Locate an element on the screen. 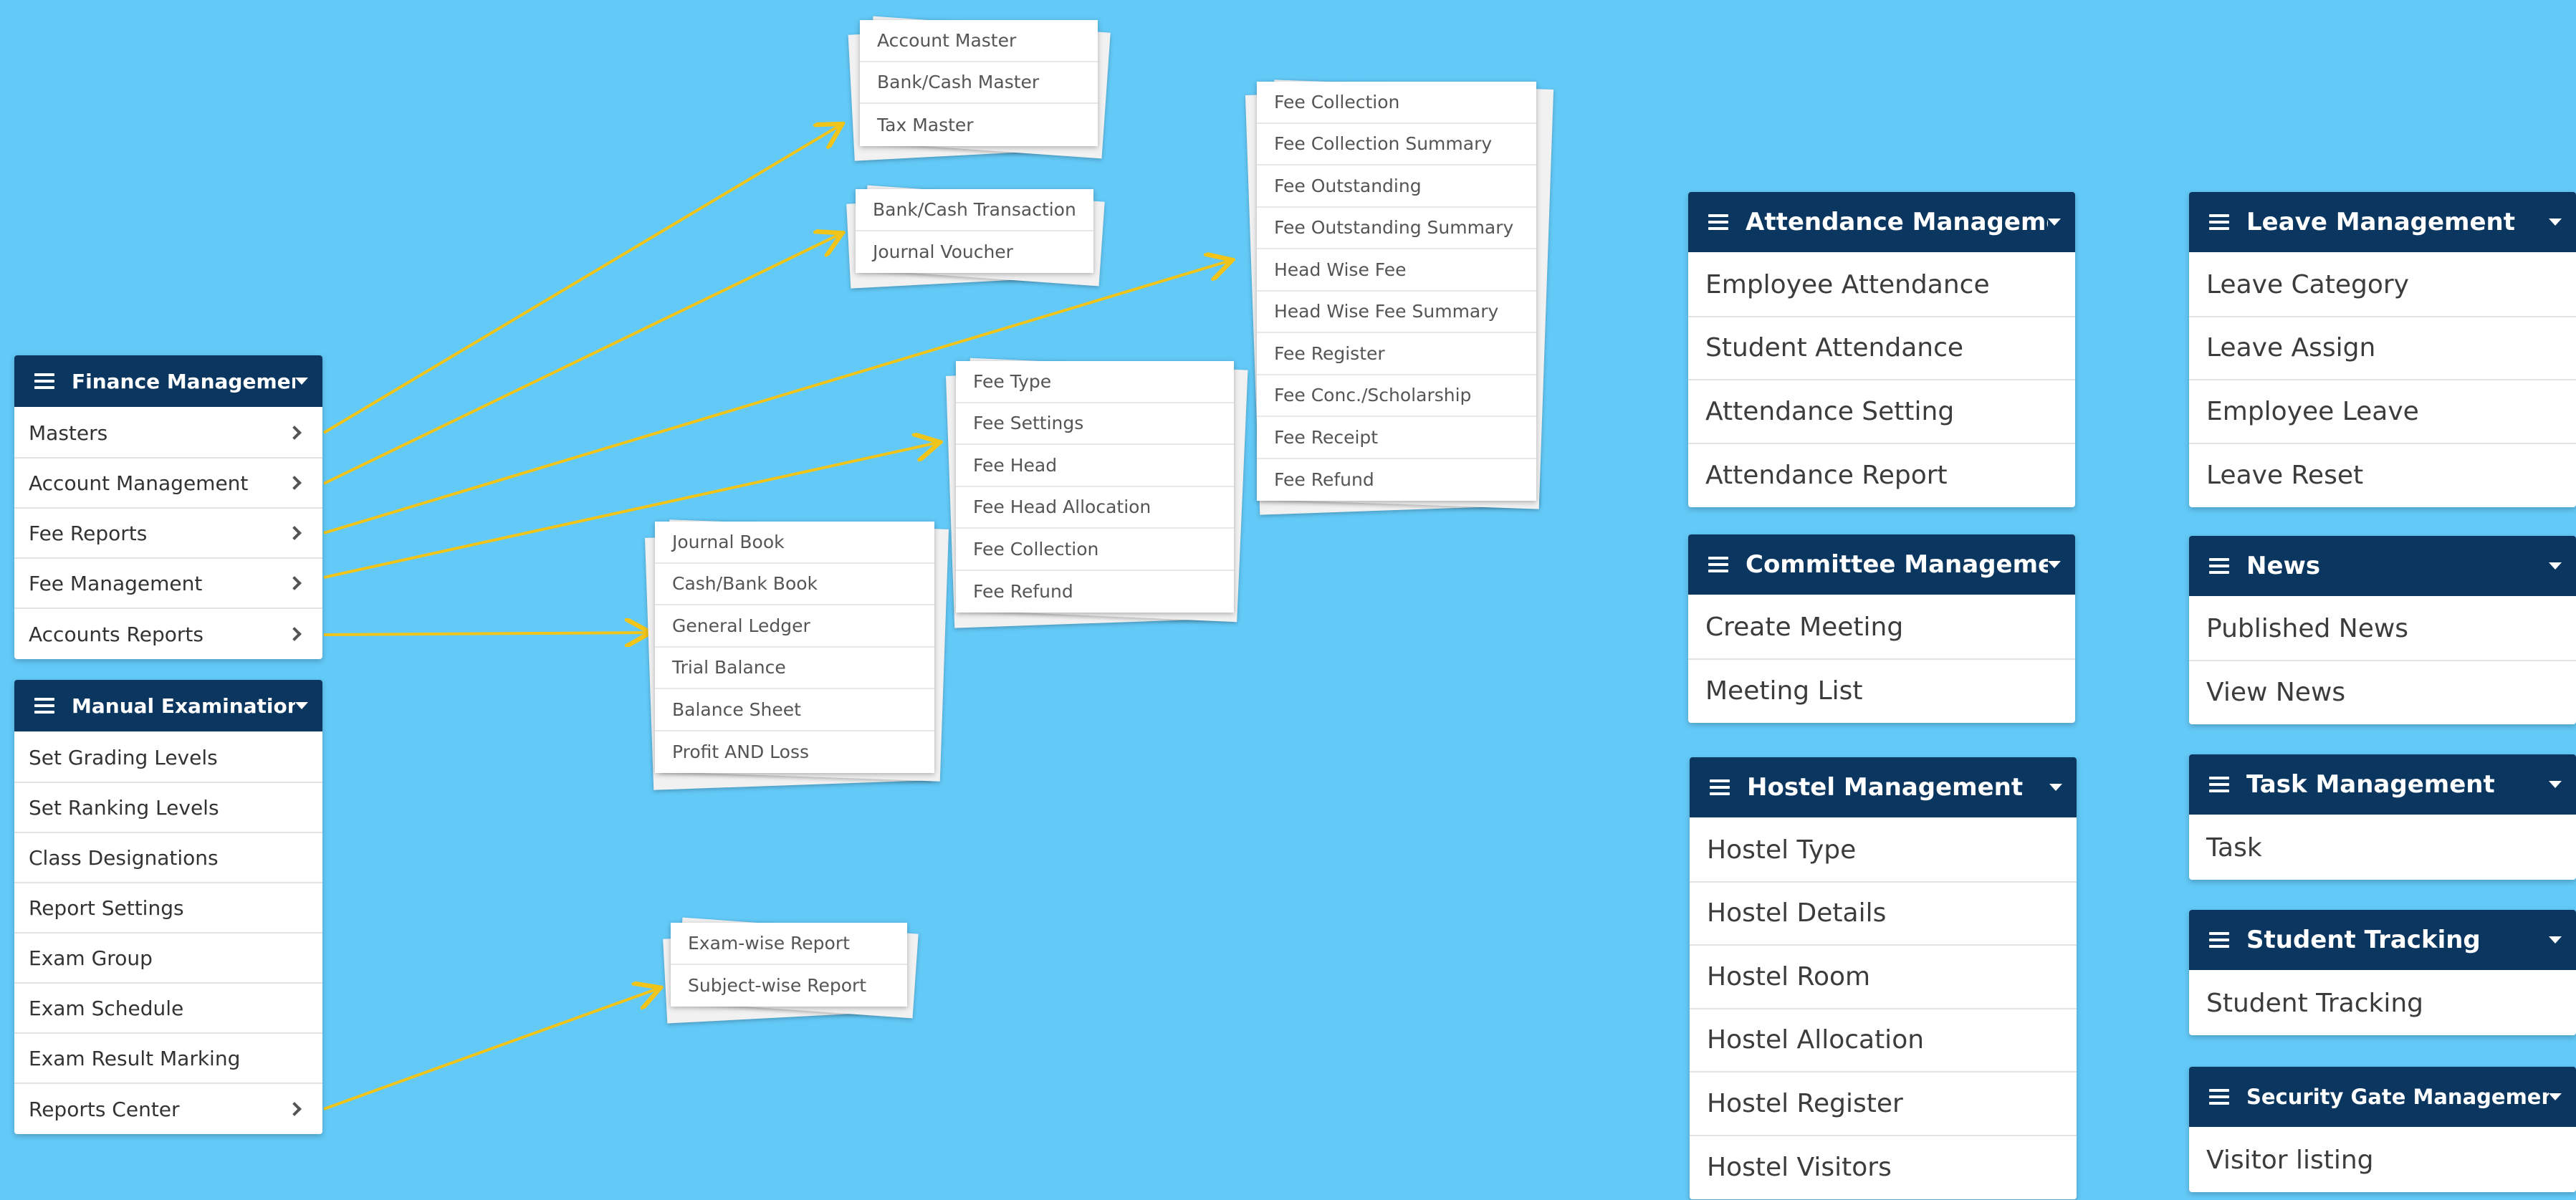  submenu-item: General Ledger is located at coordinates (794, 626).